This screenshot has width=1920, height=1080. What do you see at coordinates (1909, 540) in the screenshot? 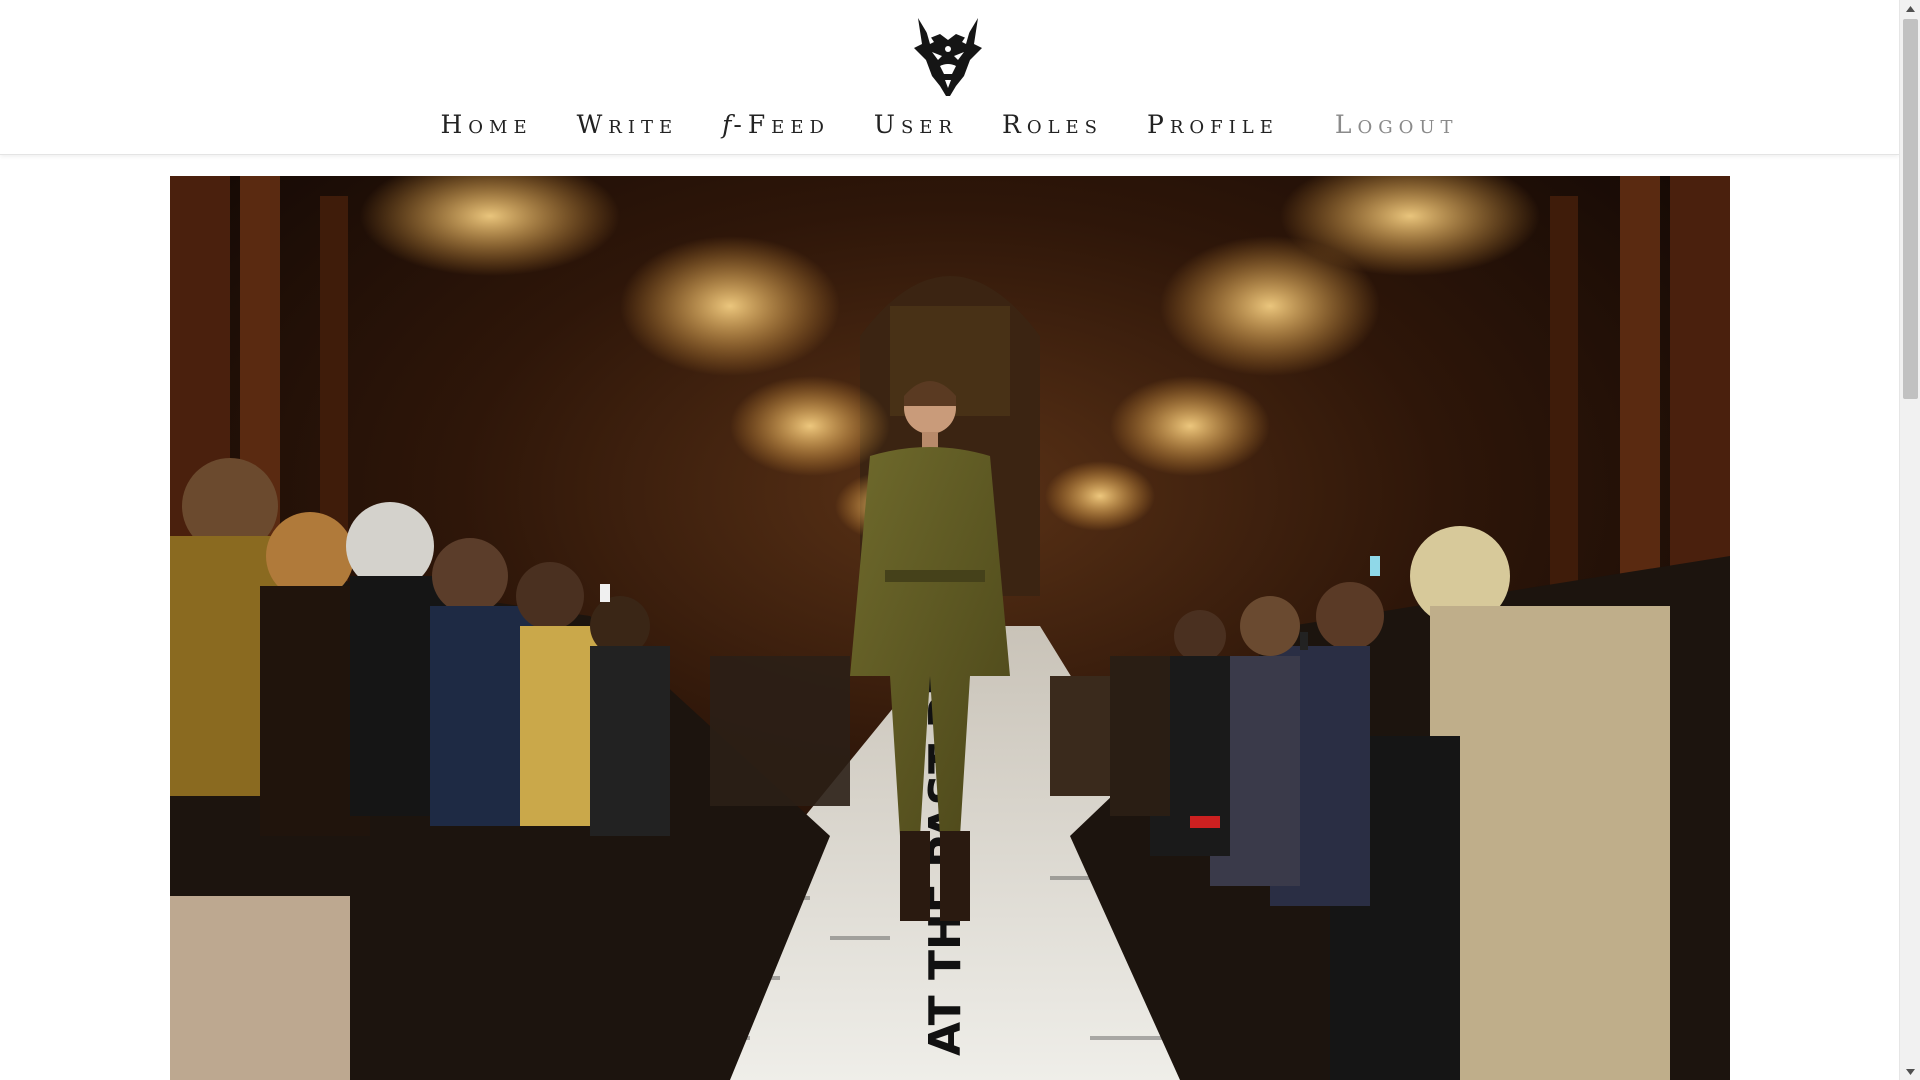
I see `vertical-scrollbar` at bounding box center [1909, 540].